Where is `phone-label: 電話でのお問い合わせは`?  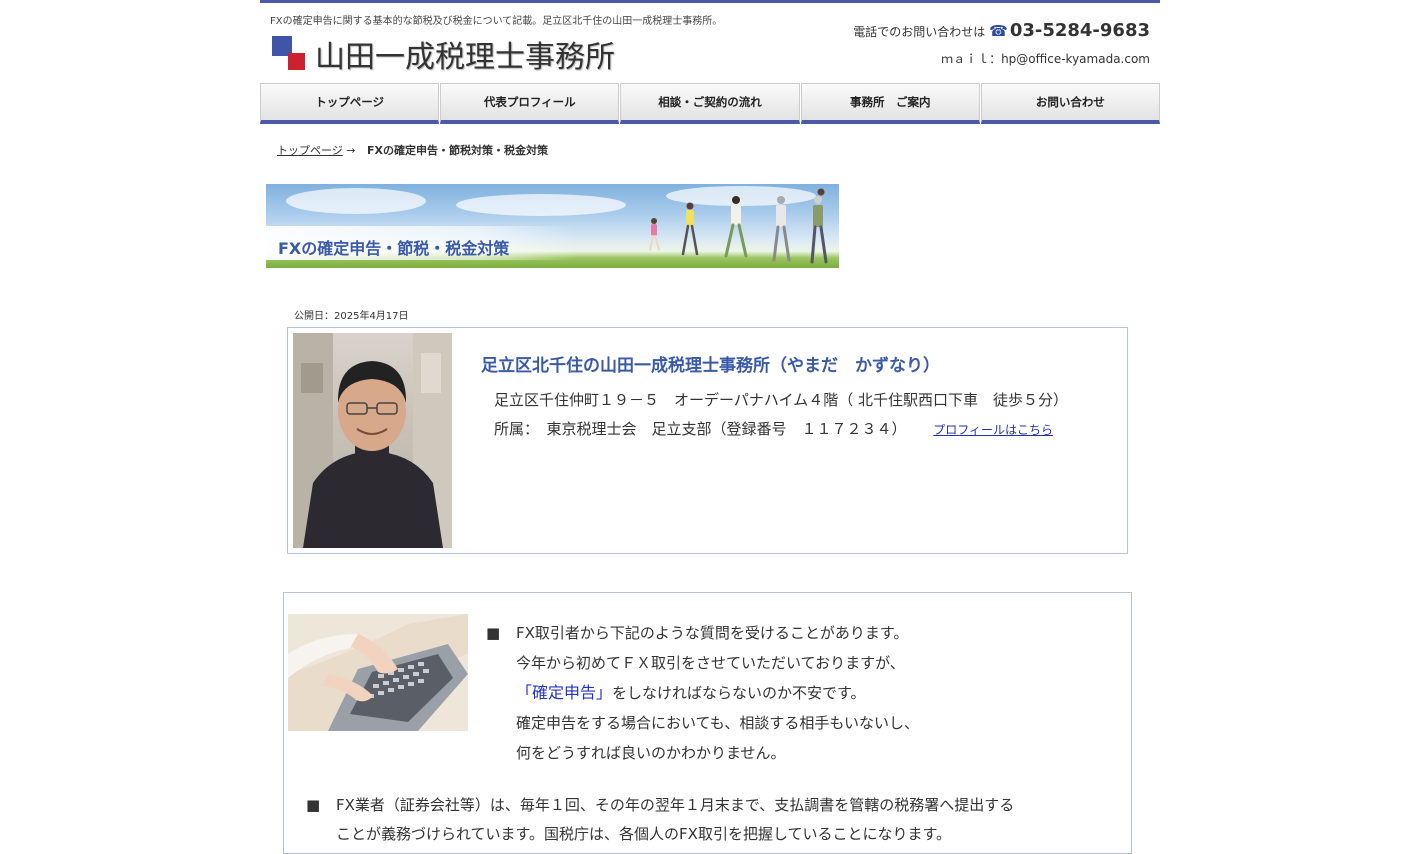
phone-label: 電話でのお問い合わせは is located at coordinates (919, 32).